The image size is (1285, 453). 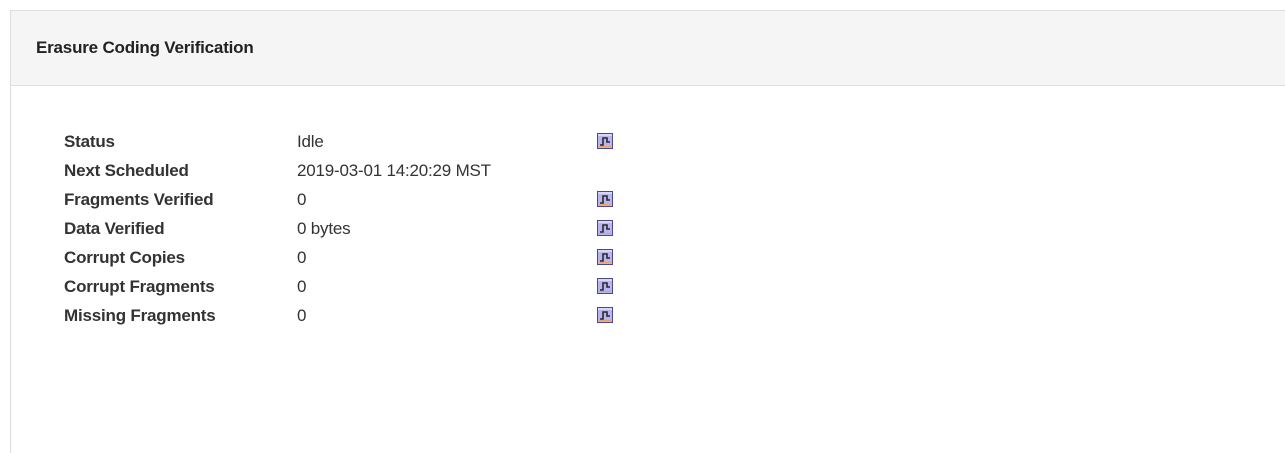 I want to click on row-next-scheduled: Next Scheduled 2019-03-01 14:20:29 MST, so click(x=340, y=170).